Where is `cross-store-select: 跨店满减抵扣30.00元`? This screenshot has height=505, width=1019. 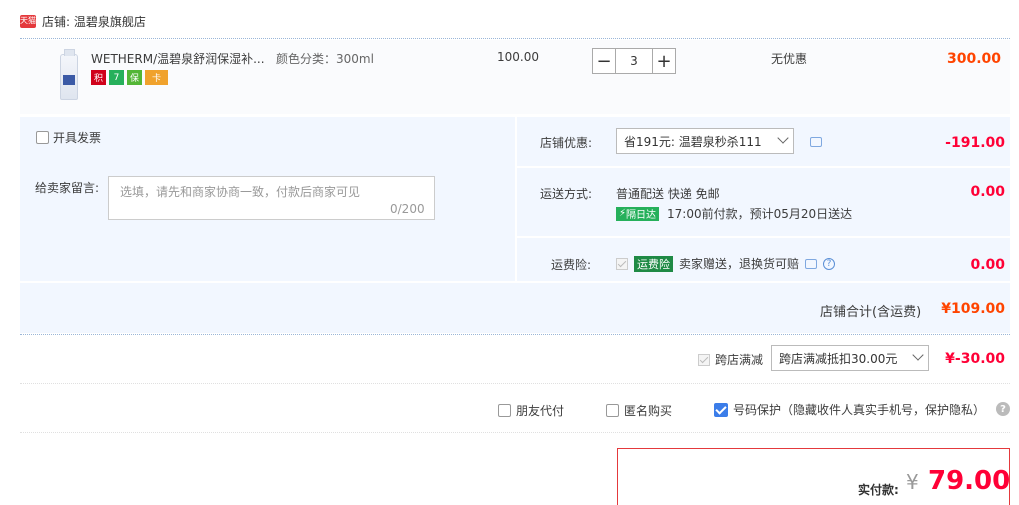
cross-store-select: 跨店满减抵扣30.00元 is located at coordinates (850, 358).